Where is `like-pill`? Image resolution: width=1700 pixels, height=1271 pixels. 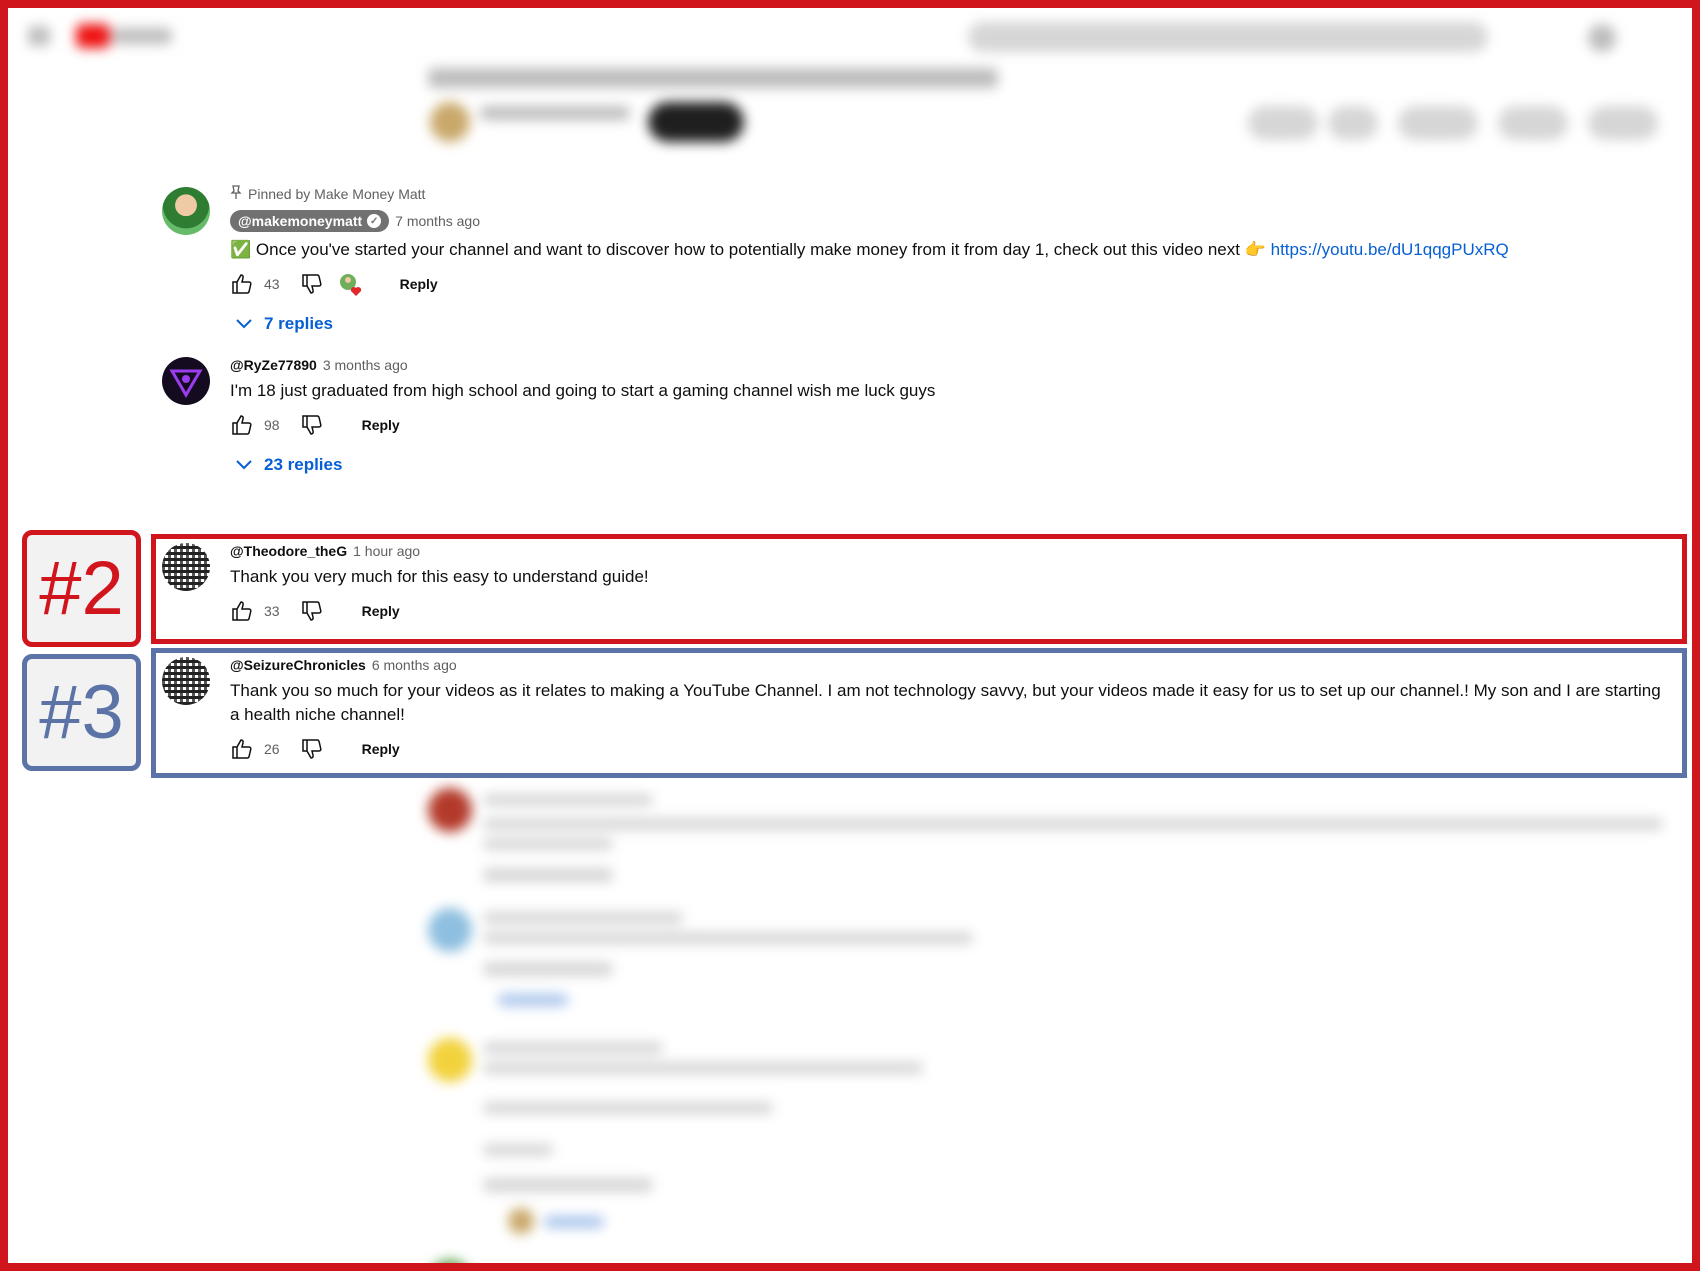
like-pill is located at coordinates (1283, 123).